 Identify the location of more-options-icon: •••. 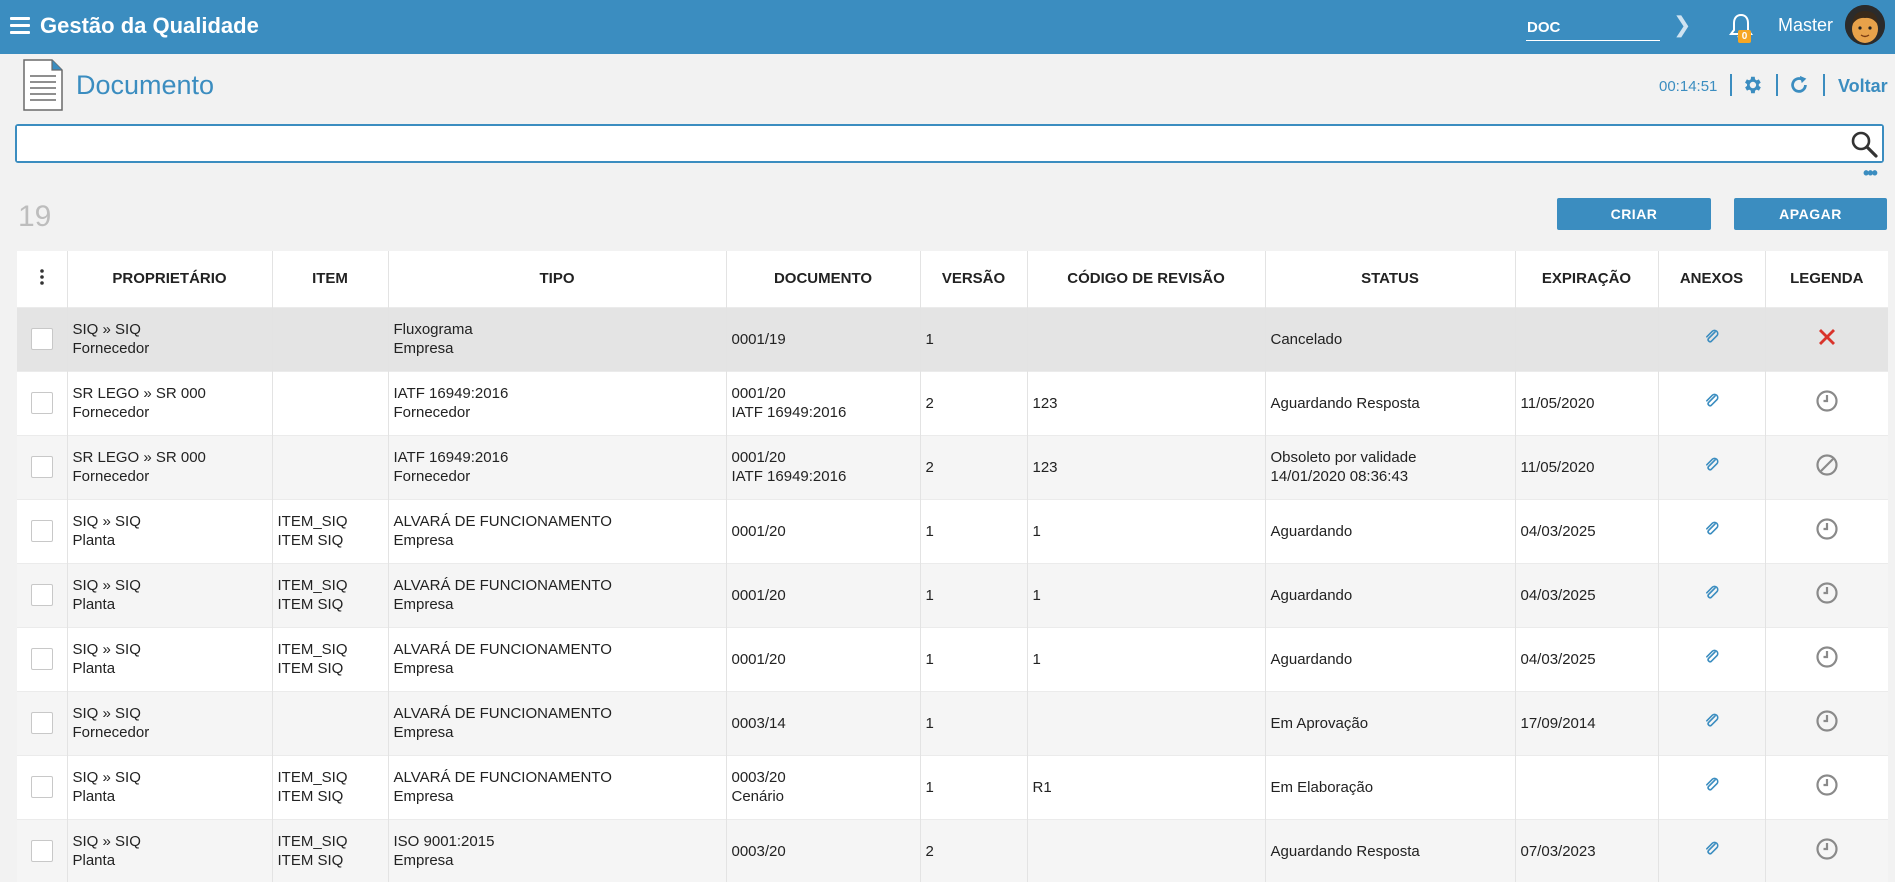
(1870, 173).